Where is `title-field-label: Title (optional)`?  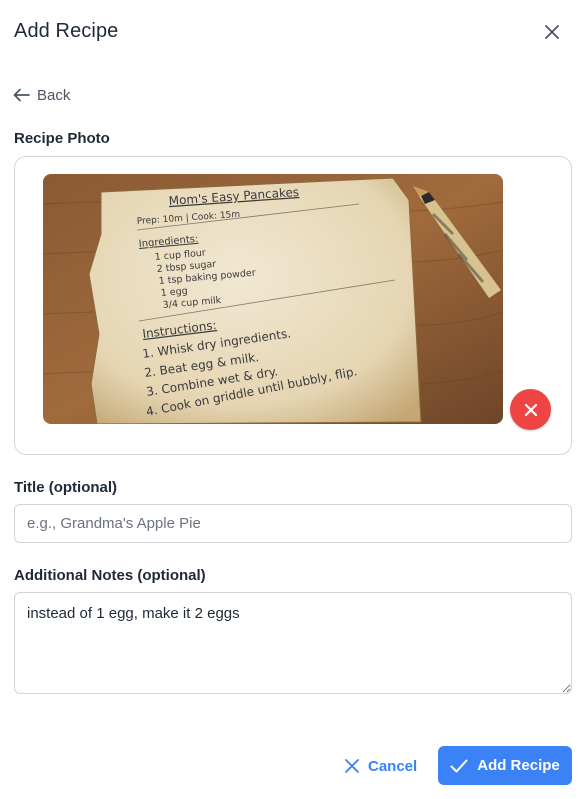
title-field-label: Title (optional) is located at coordinates (66, 487).